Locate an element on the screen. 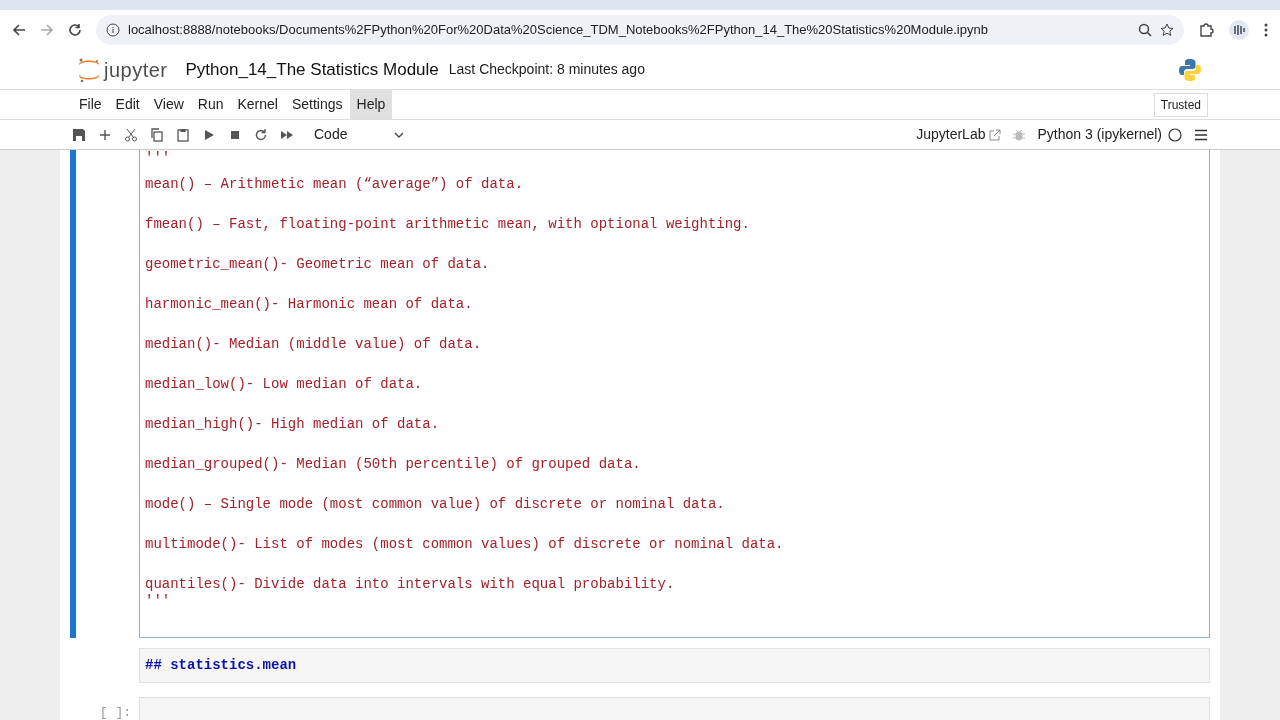 This screenshot has height=720, width=1280. add-button is located at coordinates (105, 134).